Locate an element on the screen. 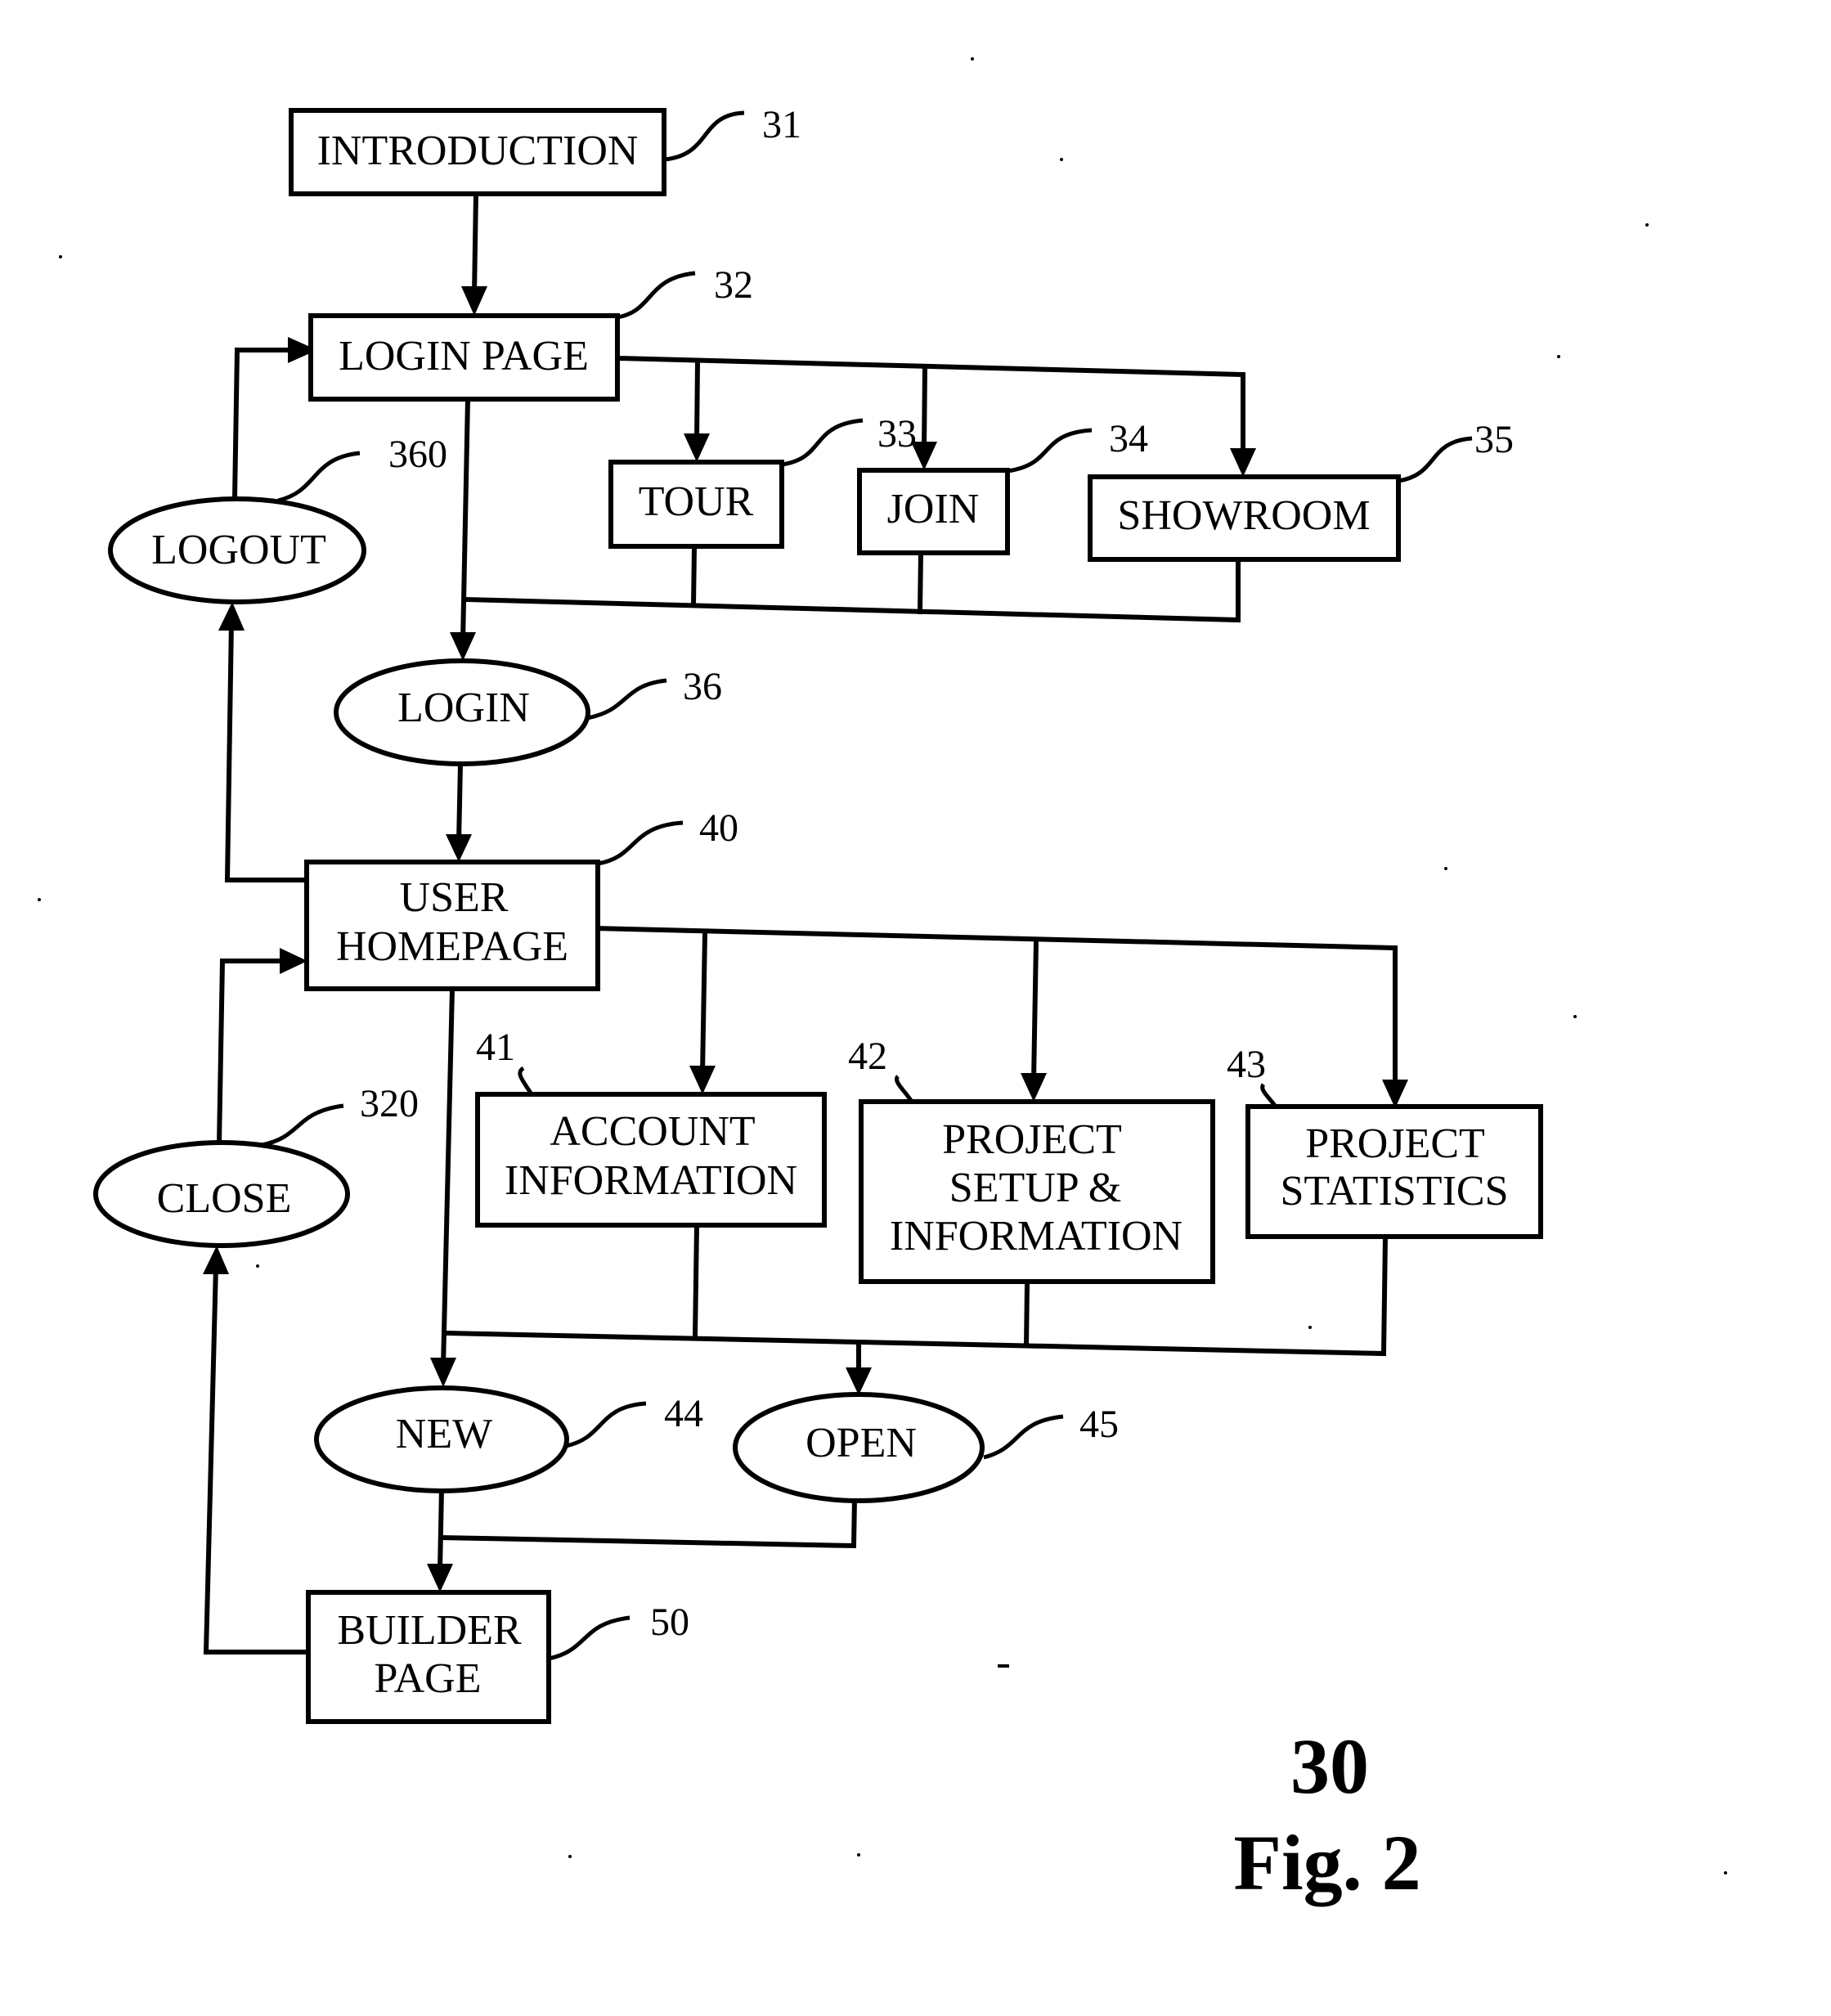 This screenshot has width=1831, height=2016. node-label: BUILDER is located at coordinates (429, 1630).